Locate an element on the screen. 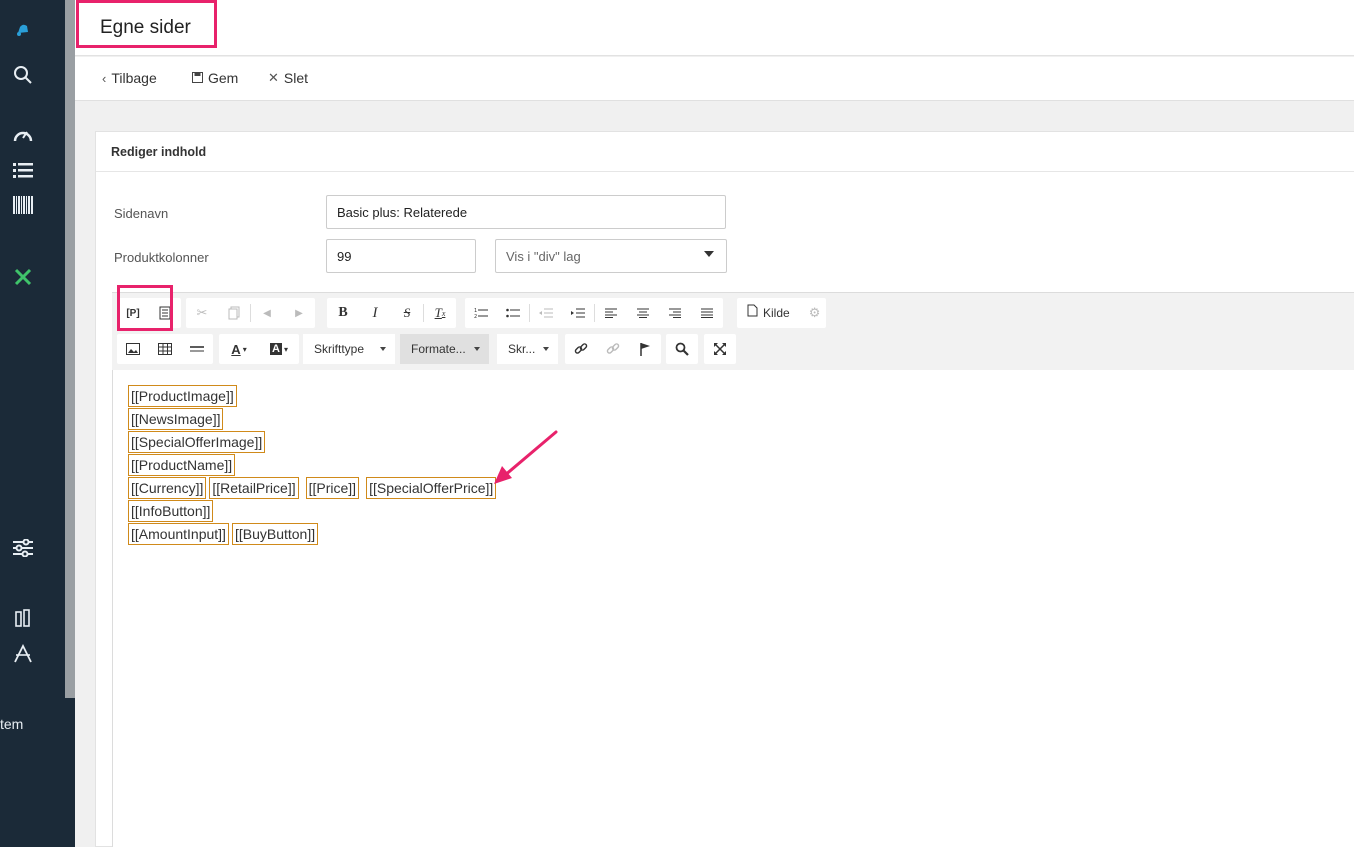 This screenshot has height=847, width=1354. placeholder-tag: [[Price]] is located at coordinates (332, 488).